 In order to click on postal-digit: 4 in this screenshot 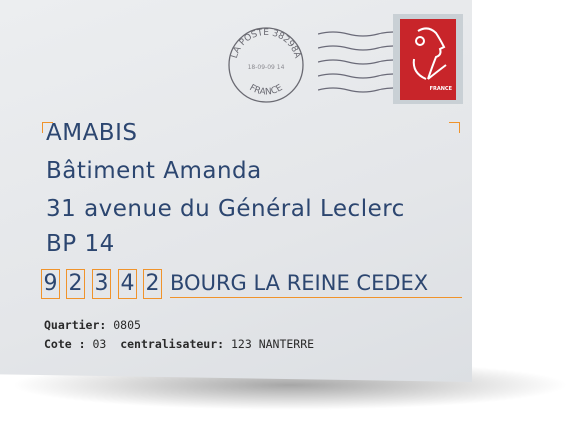, I will do `click(127, 284)`.